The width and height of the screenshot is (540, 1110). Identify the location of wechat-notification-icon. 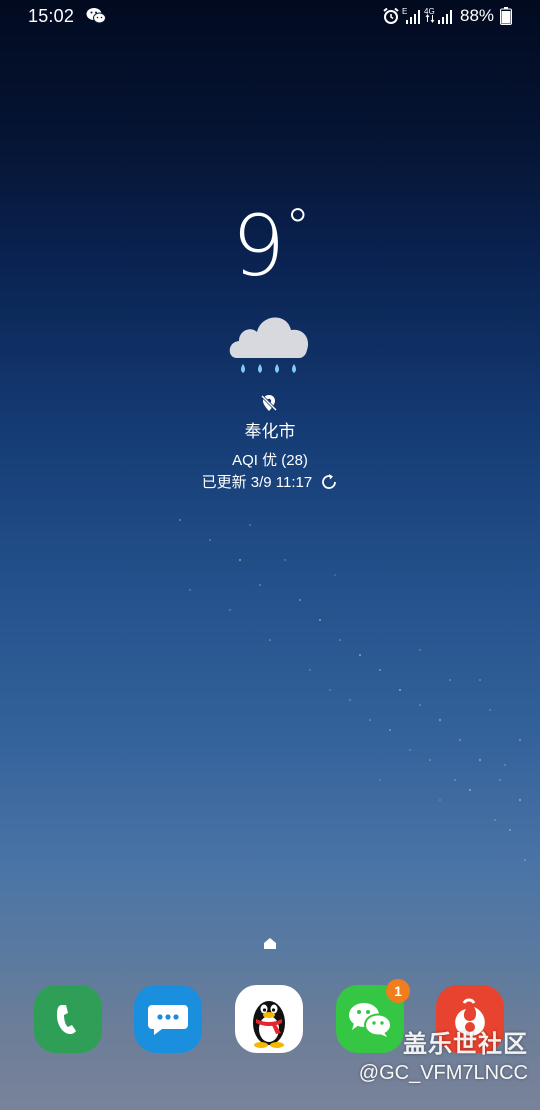
(96, 16).